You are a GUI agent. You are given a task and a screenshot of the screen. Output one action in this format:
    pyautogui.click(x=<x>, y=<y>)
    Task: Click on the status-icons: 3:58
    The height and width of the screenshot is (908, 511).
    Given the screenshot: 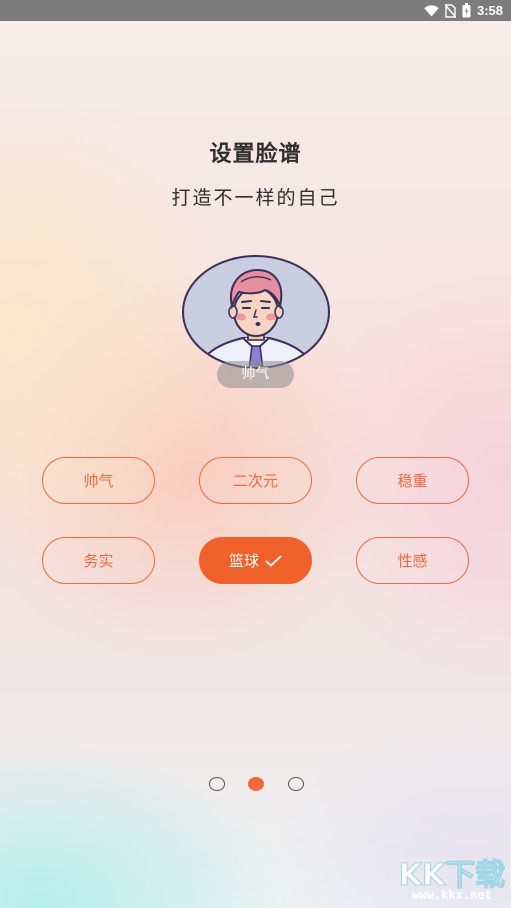 What is the action you would take?
    pyautogui.click(x=463, y=10)
    